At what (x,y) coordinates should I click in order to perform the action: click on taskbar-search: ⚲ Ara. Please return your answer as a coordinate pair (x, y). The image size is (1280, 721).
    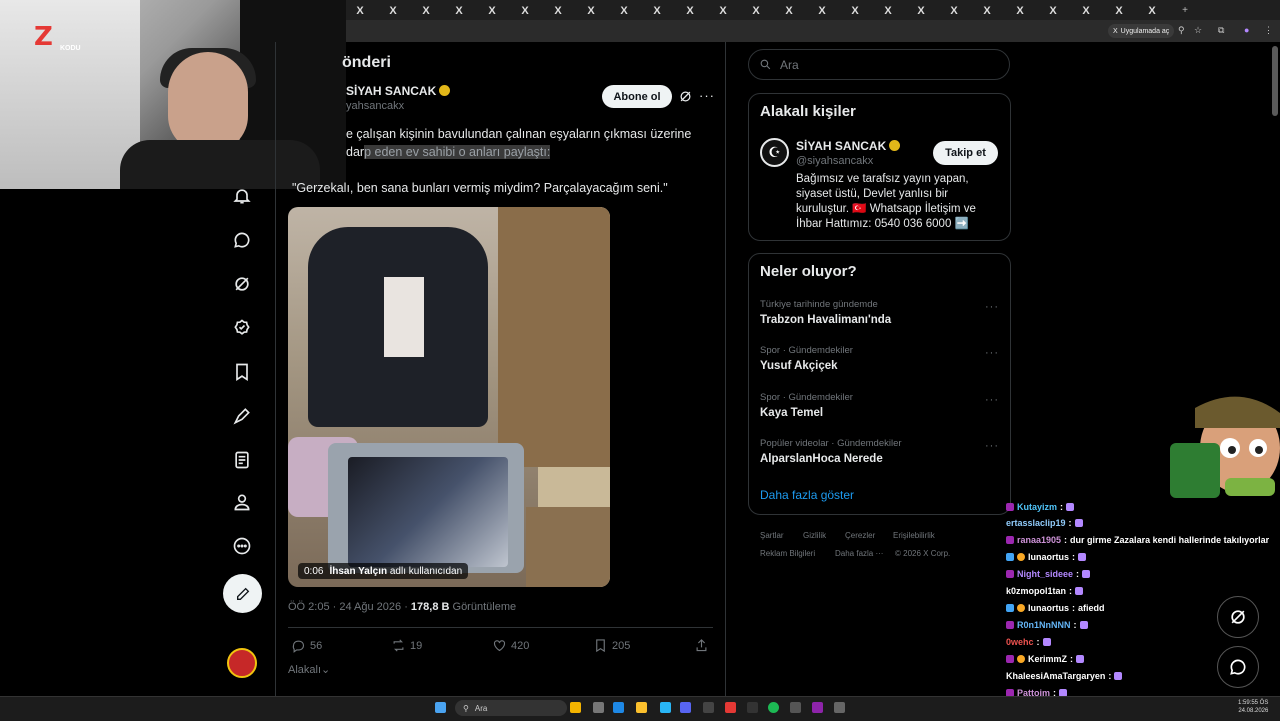
    Looking at the image, I should click on (511, 708).